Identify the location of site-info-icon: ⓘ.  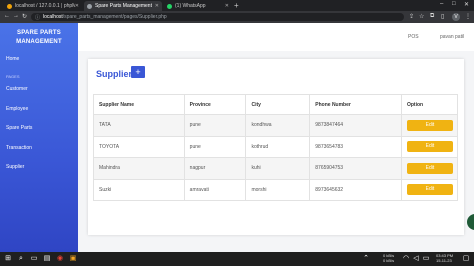
(37, 17).